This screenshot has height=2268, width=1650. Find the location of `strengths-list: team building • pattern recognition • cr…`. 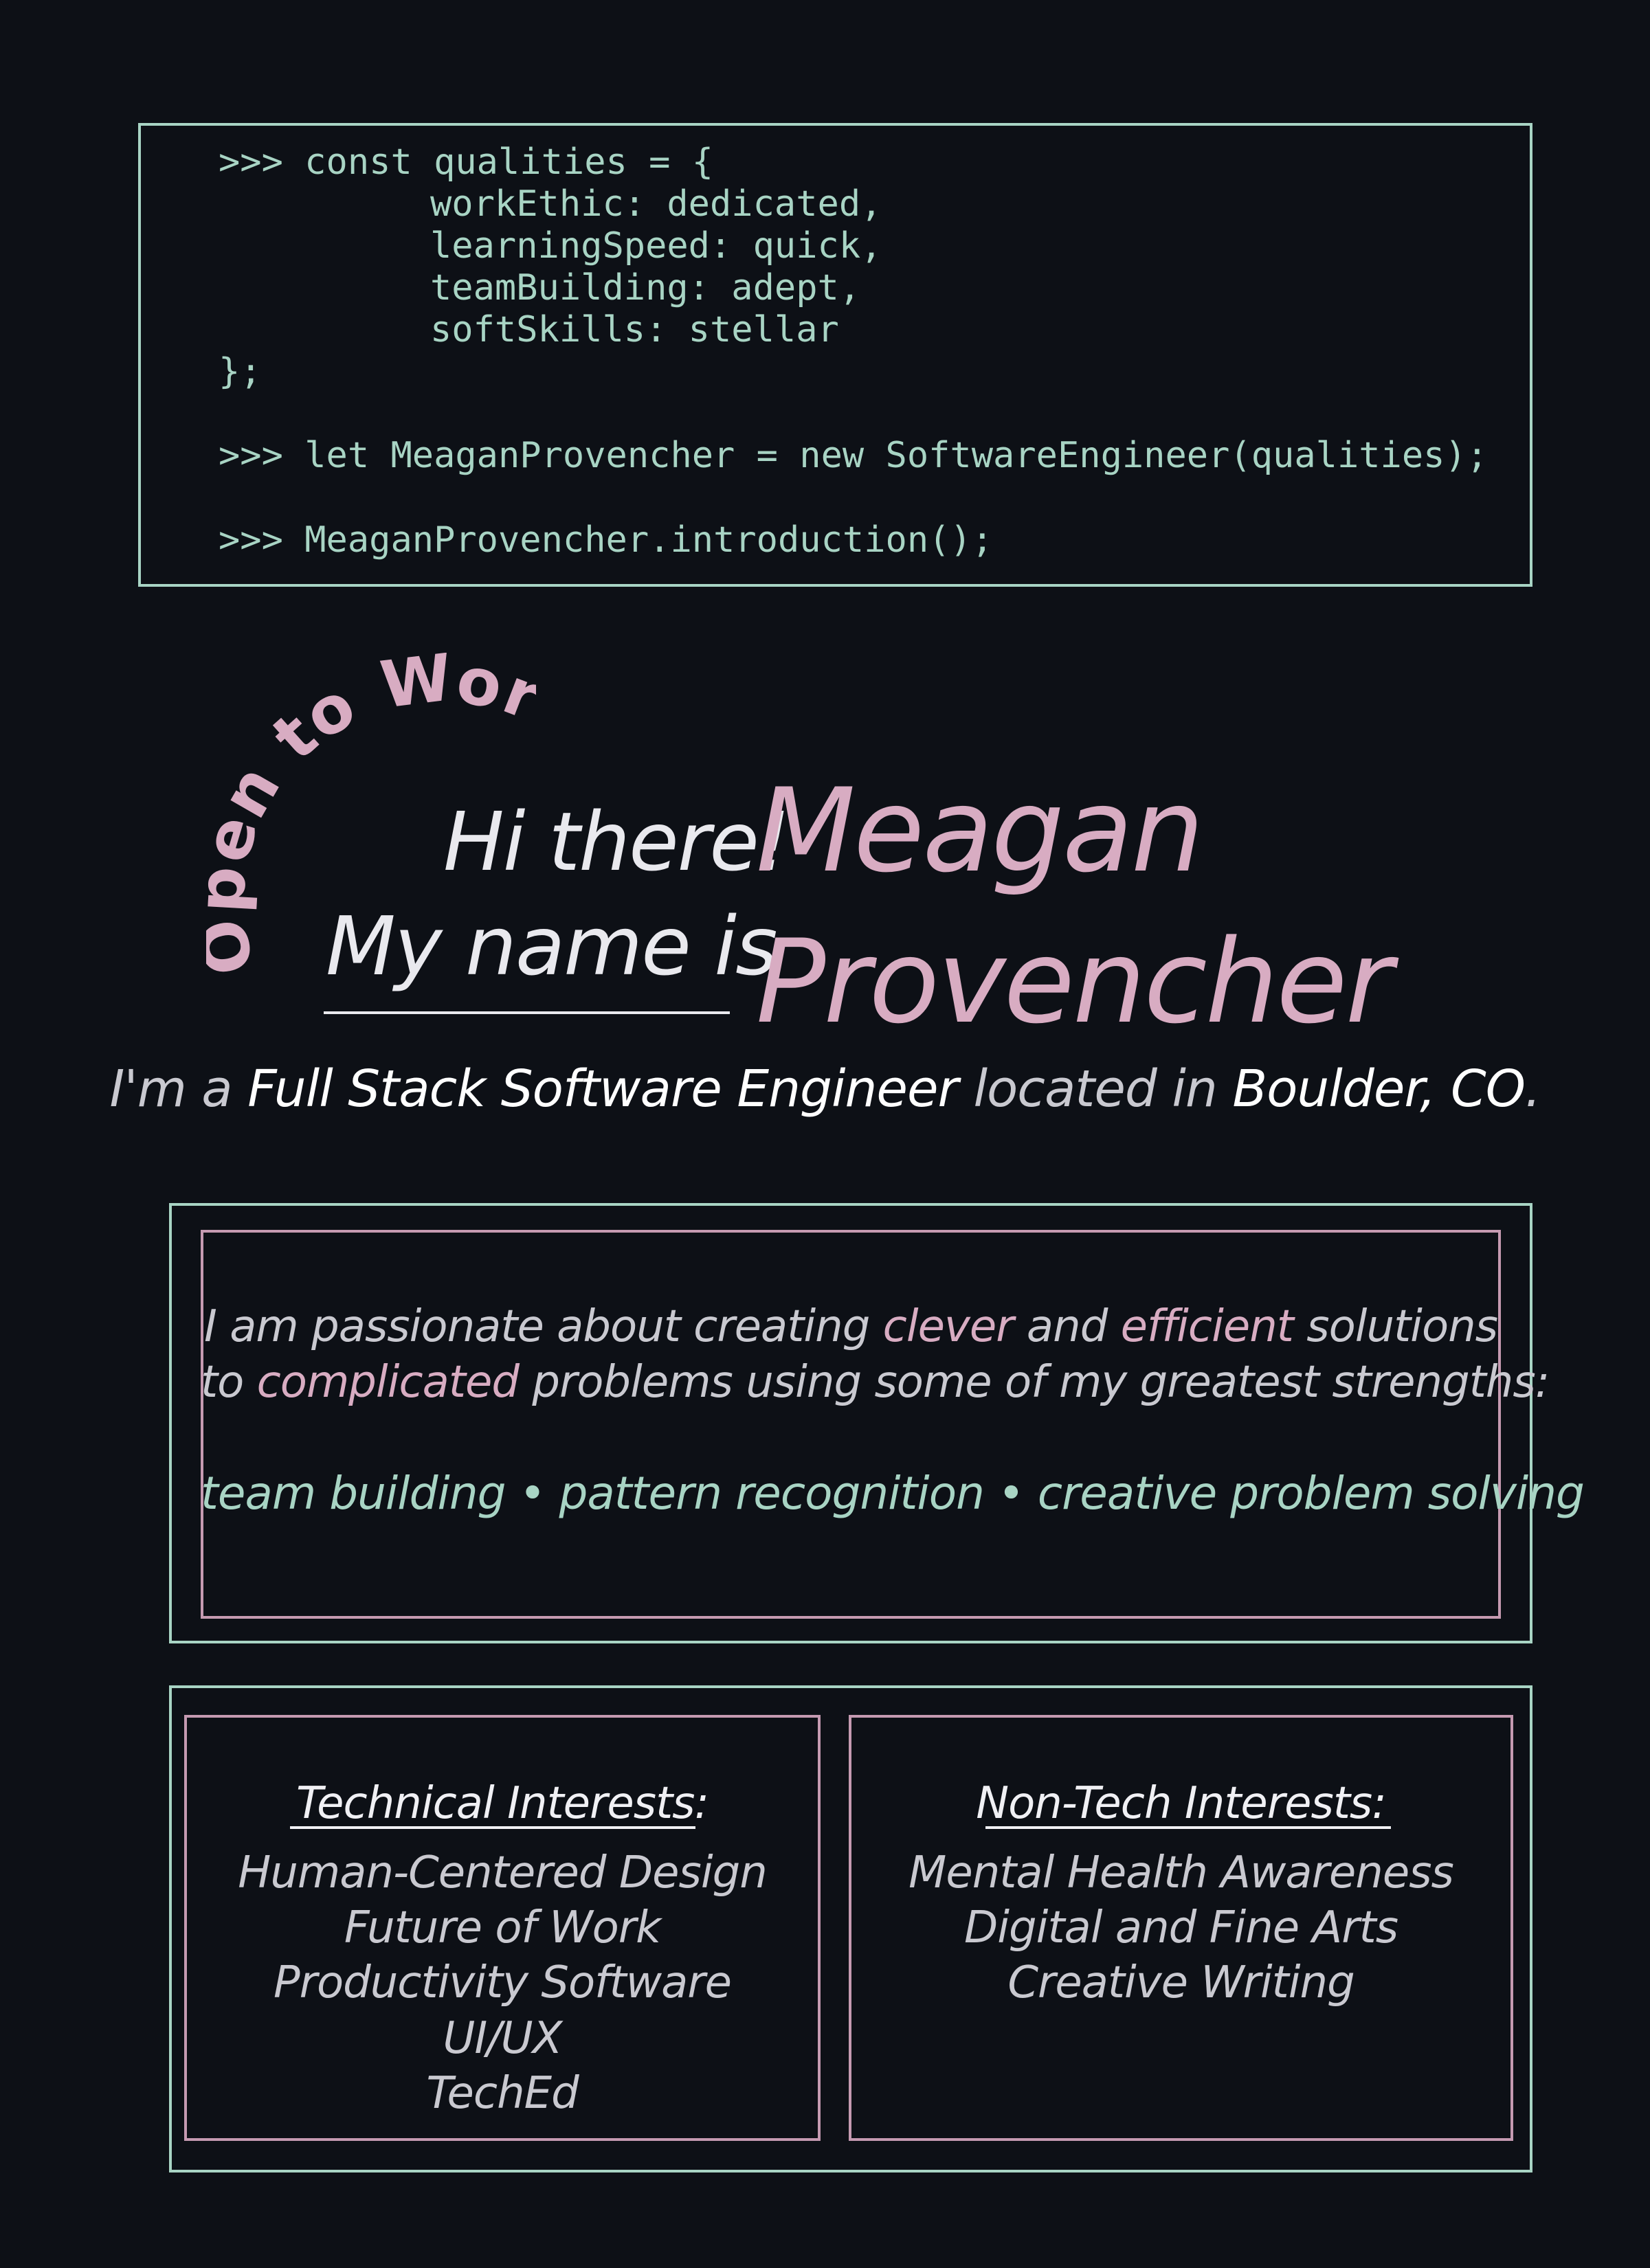

strengths-list: team building • pattern recognition • cr… is located at coordinates (893, 1493).